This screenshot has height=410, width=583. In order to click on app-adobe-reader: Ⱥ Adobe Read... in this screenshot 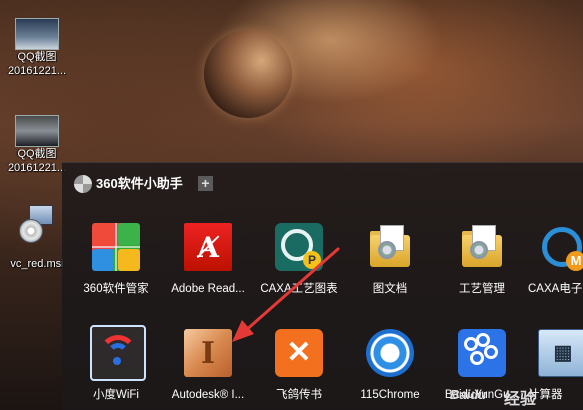, I will do `click(208, 268)`.